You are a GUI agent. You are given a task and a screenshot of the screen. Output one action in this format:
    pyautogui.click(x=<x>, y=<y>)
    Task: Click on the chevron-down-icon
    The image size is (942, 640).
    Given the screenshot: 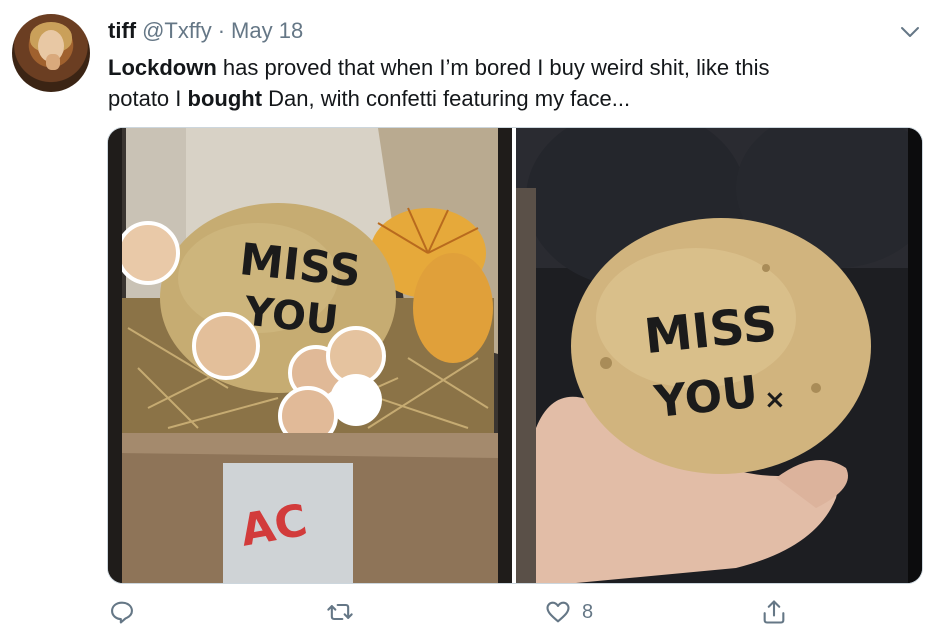 What is the action you would take?
    pyautogui.click(x=910, y=32)
    